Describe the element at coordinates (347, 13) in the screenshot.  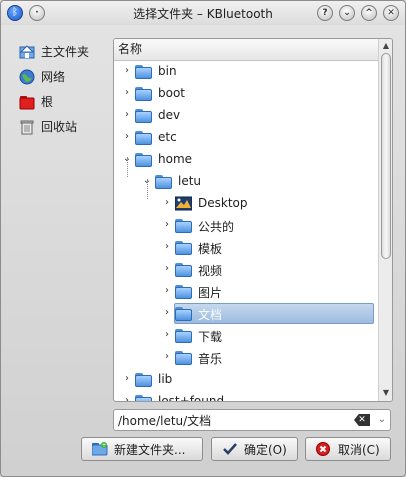
I see `minimize-button: ⌄` at that location.